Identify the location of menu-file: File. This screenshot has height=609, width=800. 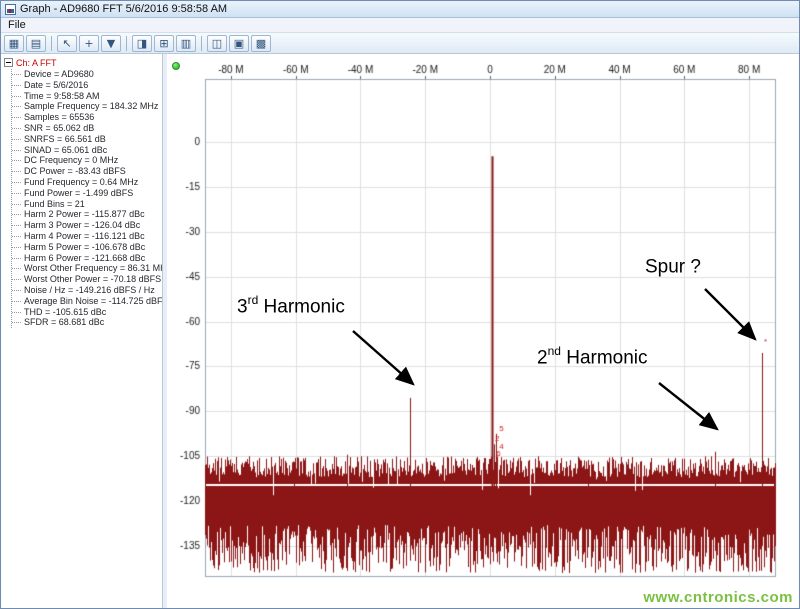
(17, 25).